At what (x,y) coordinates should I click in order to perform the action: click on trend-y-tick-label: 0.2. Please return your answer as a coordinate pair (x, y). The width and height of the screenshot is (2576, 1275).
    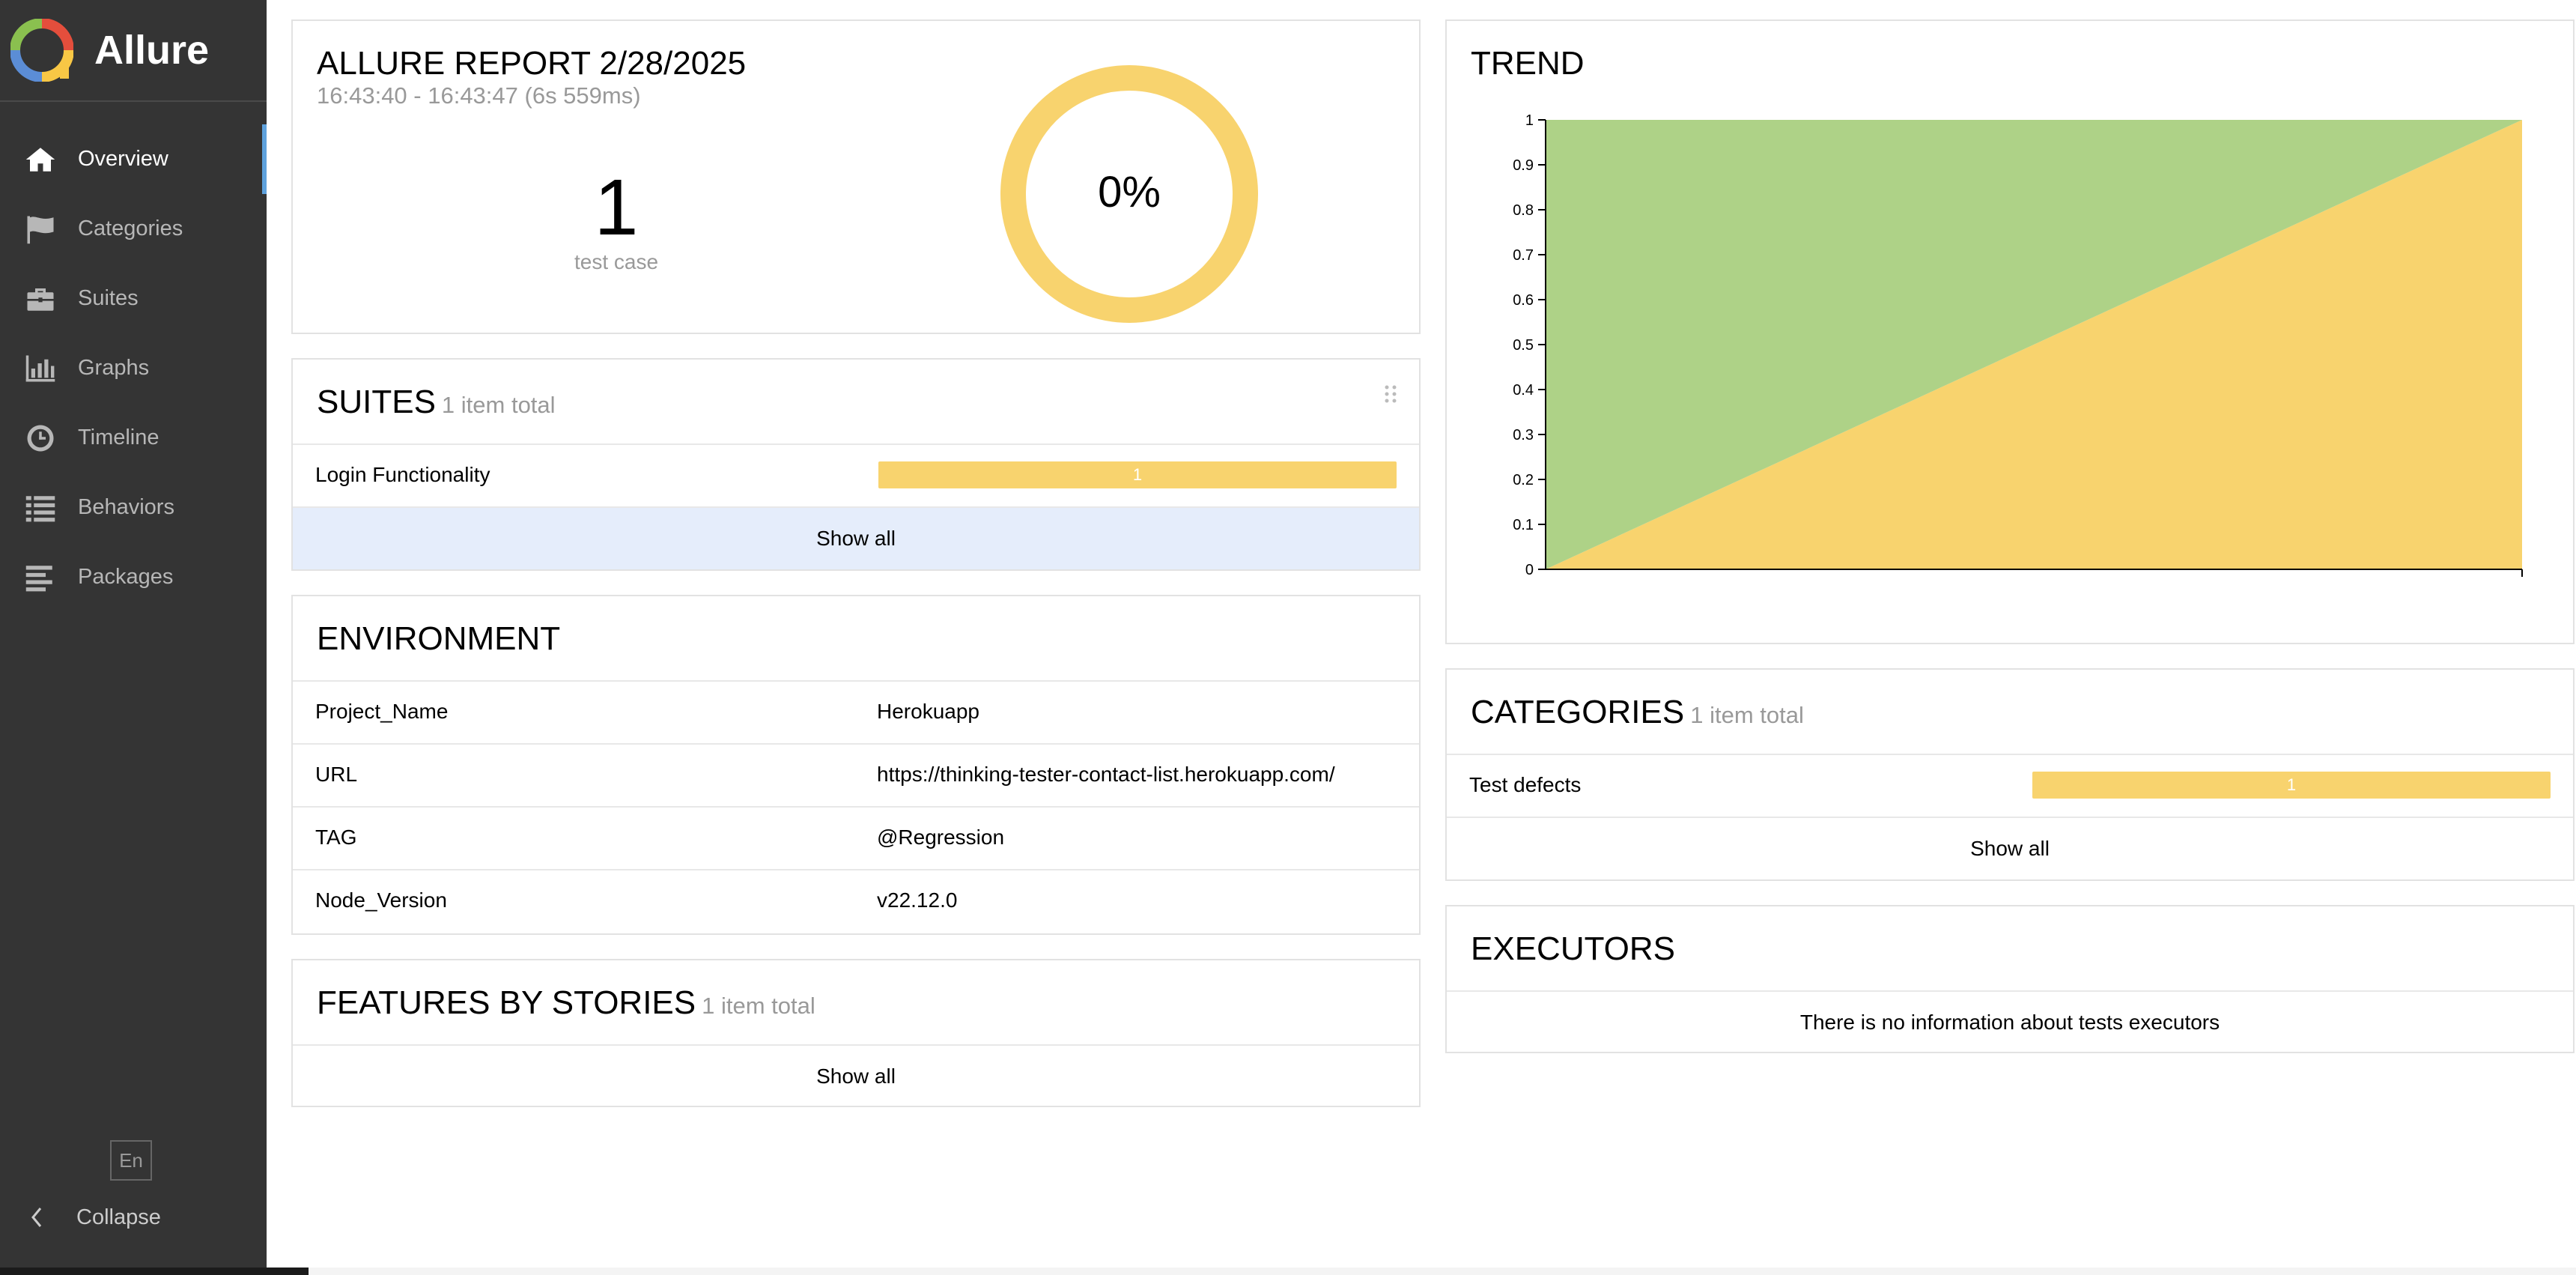
    Looking at the image, I should click on (1523, 480).